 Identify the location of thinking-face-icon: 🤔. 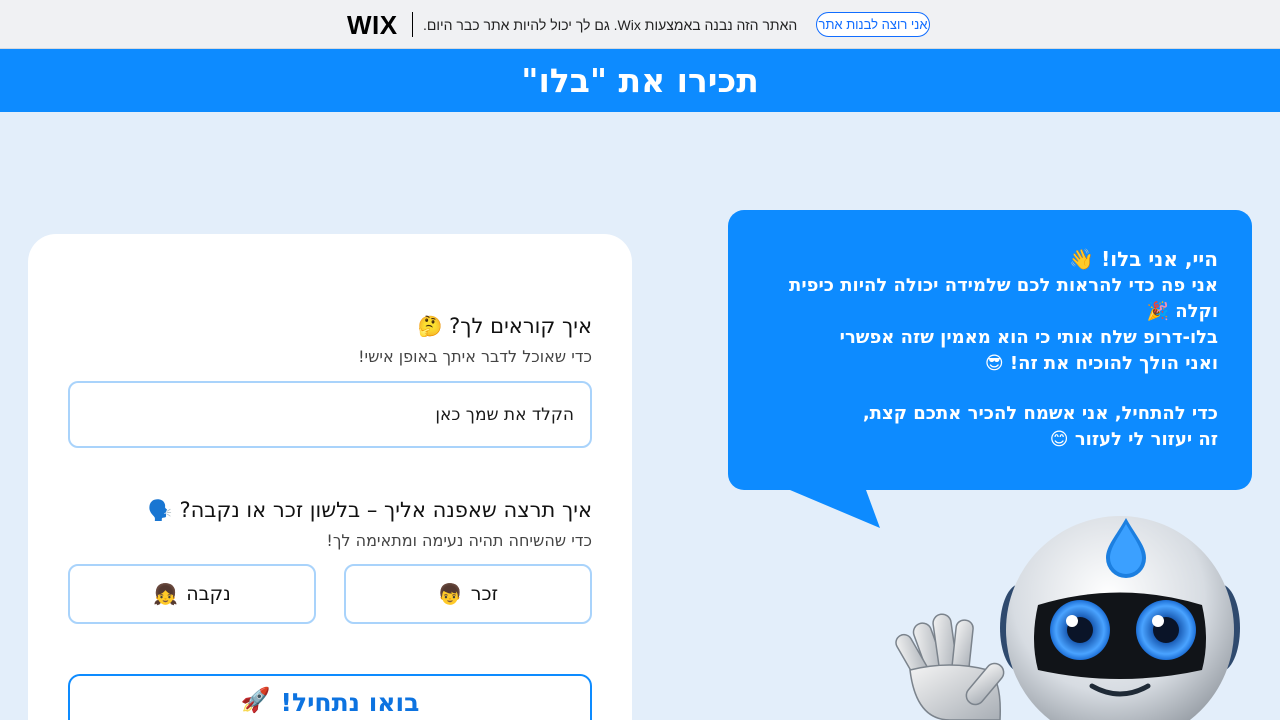
(430, 326).